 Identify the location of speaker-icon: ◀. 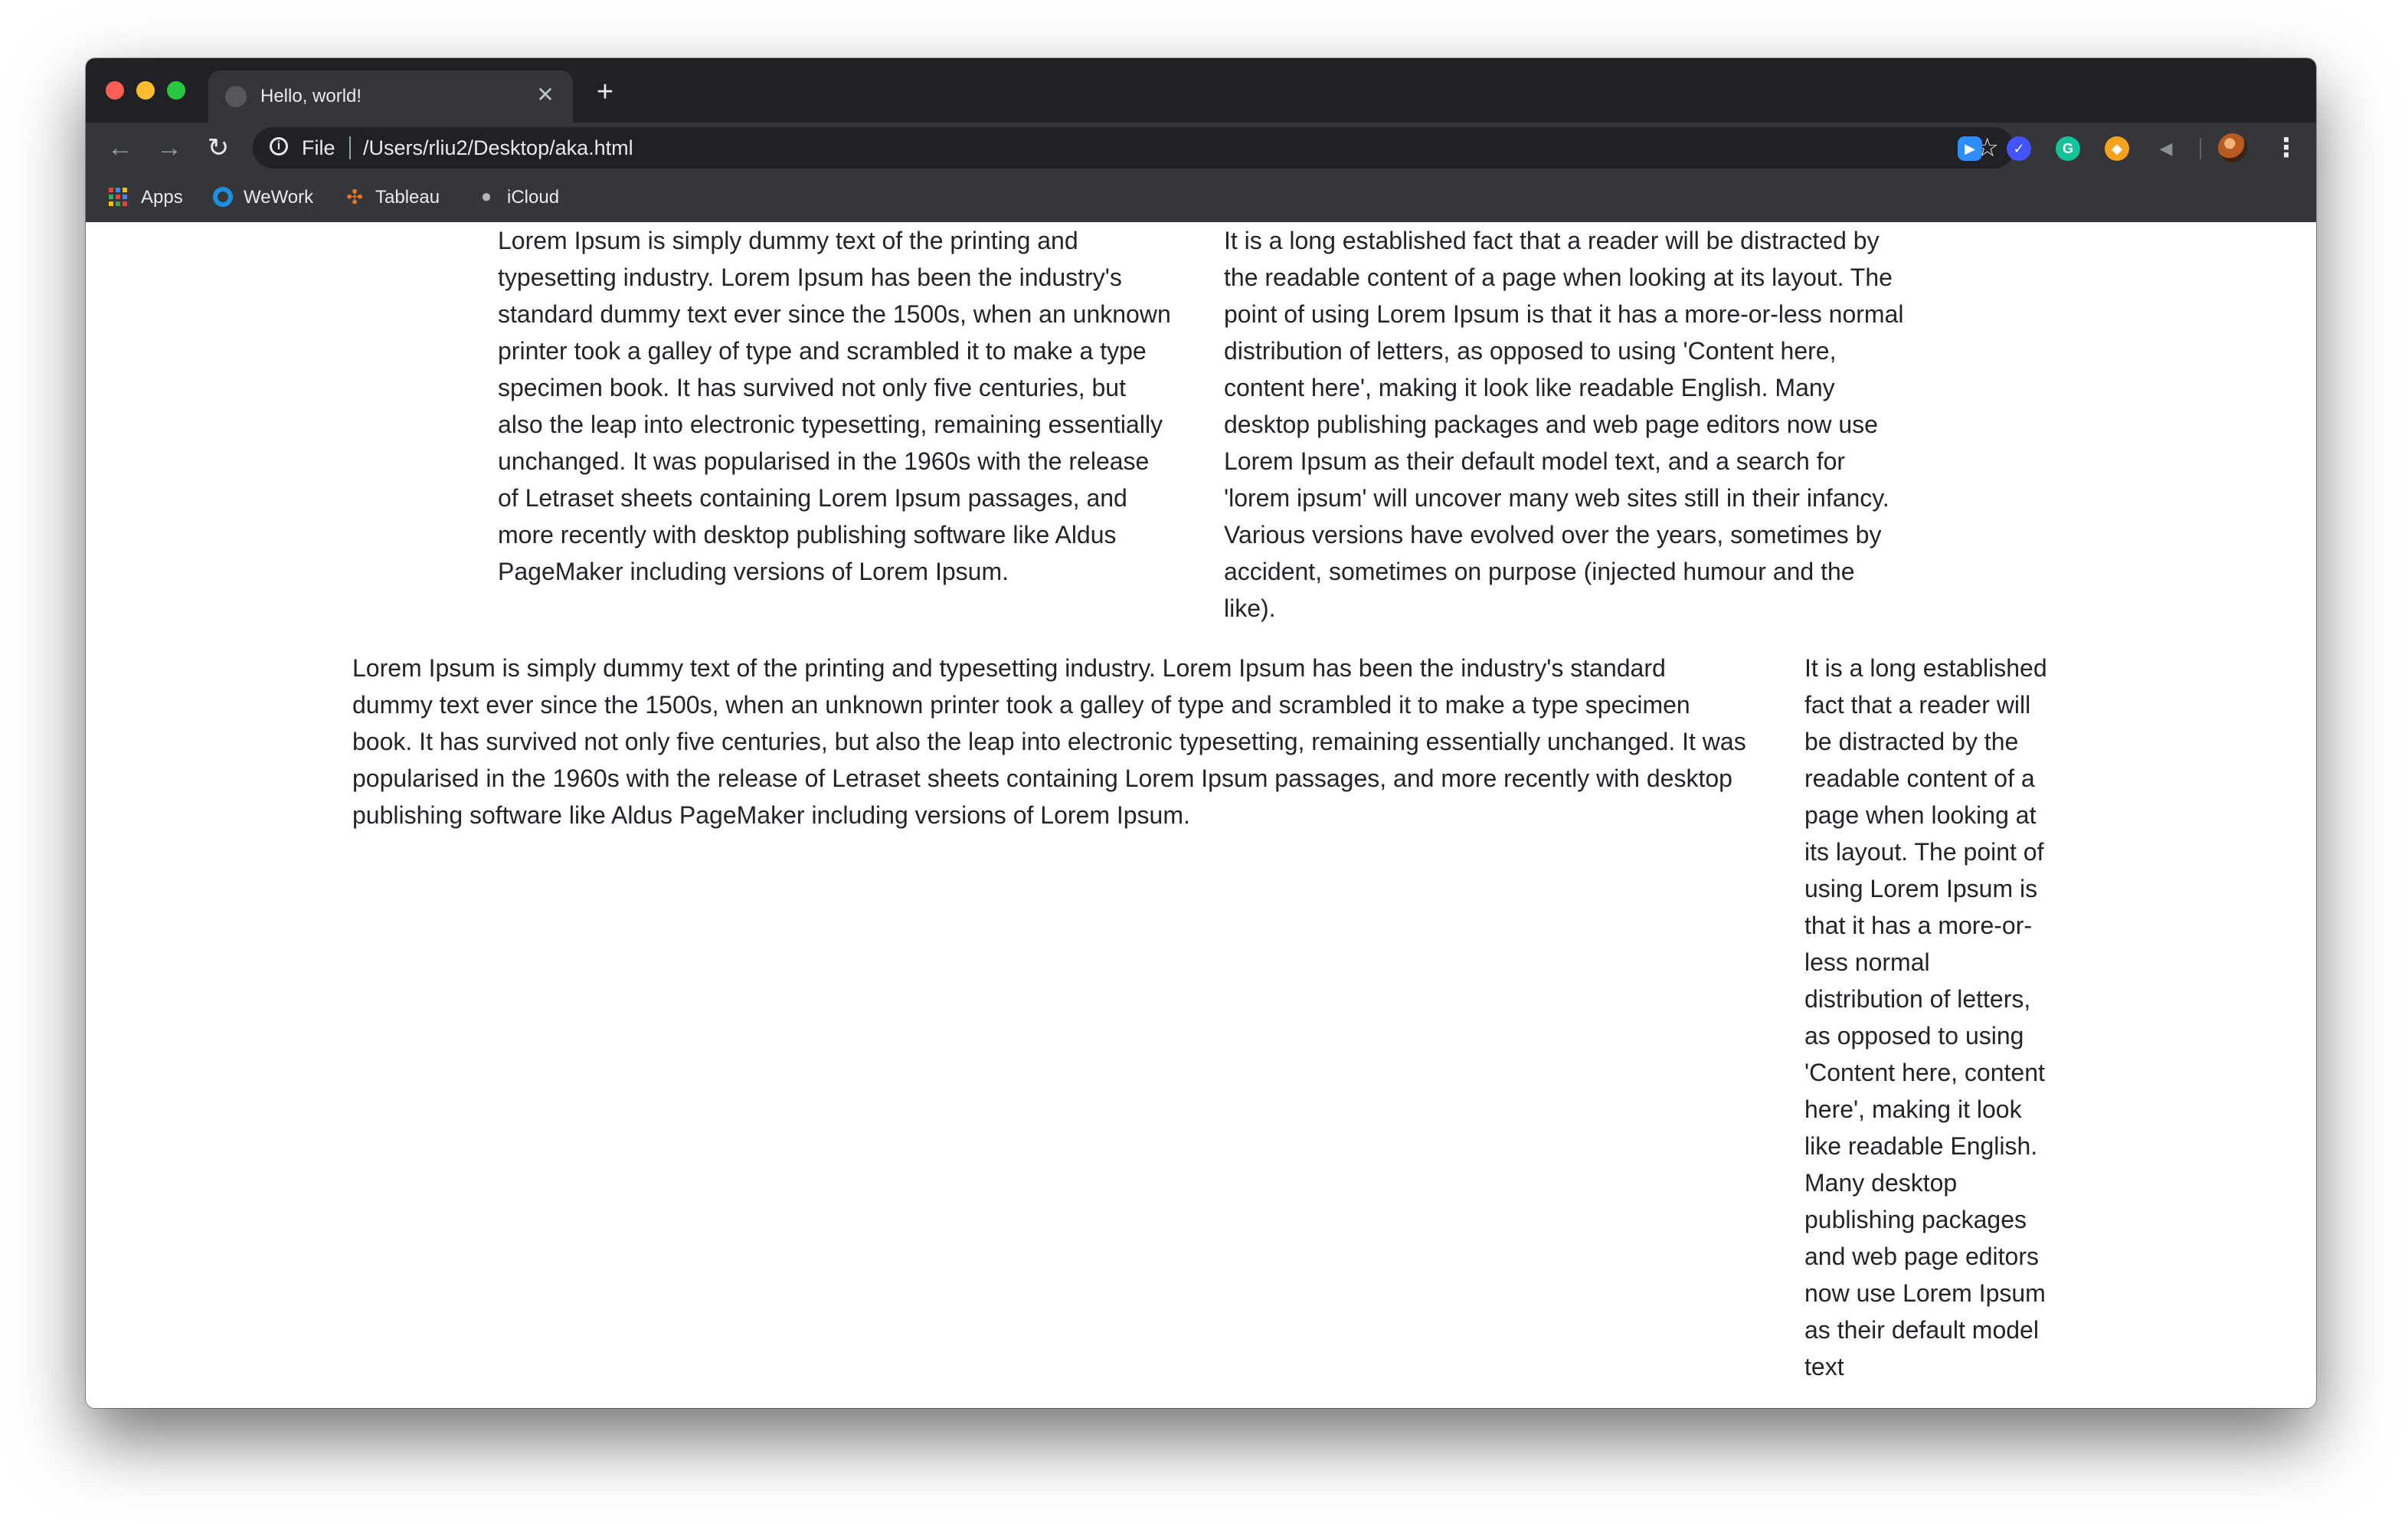
(2166, 148).